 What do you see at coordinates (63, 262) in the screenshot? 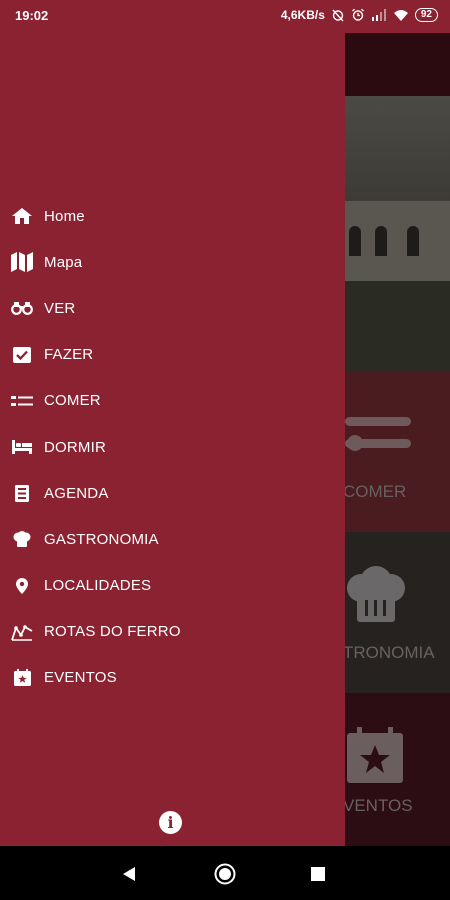
I see `menu-item-label: Mapa` at bounding box center [63, 262].